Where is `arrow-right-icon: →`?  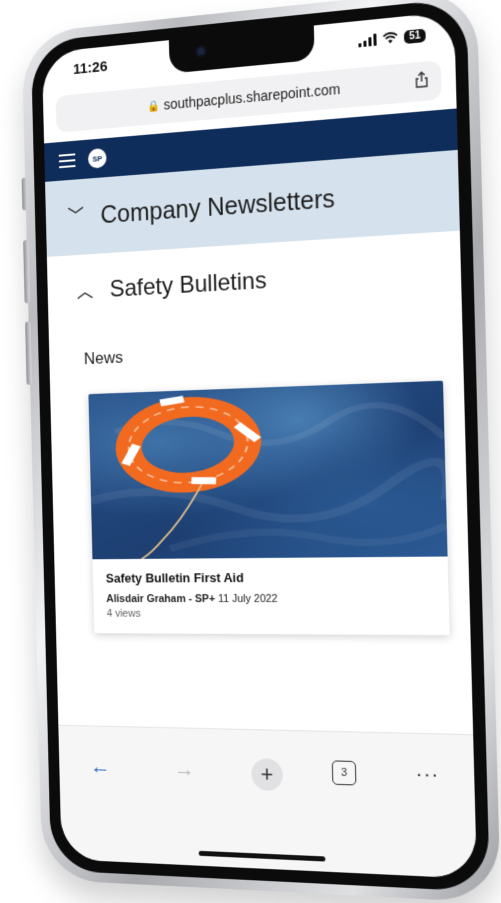 arrow-right-icon: → is located at coordinates (184, 768).